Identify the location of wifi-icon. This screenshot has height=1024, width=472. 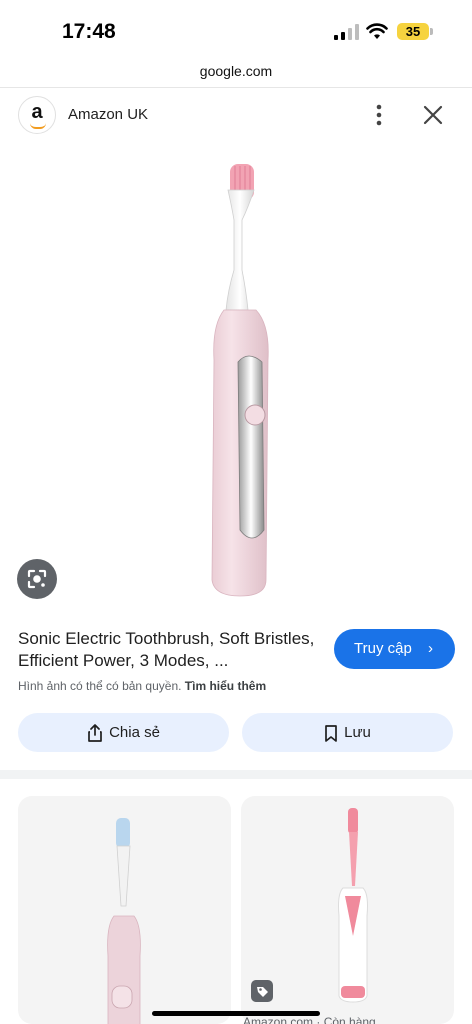
(377, 31).